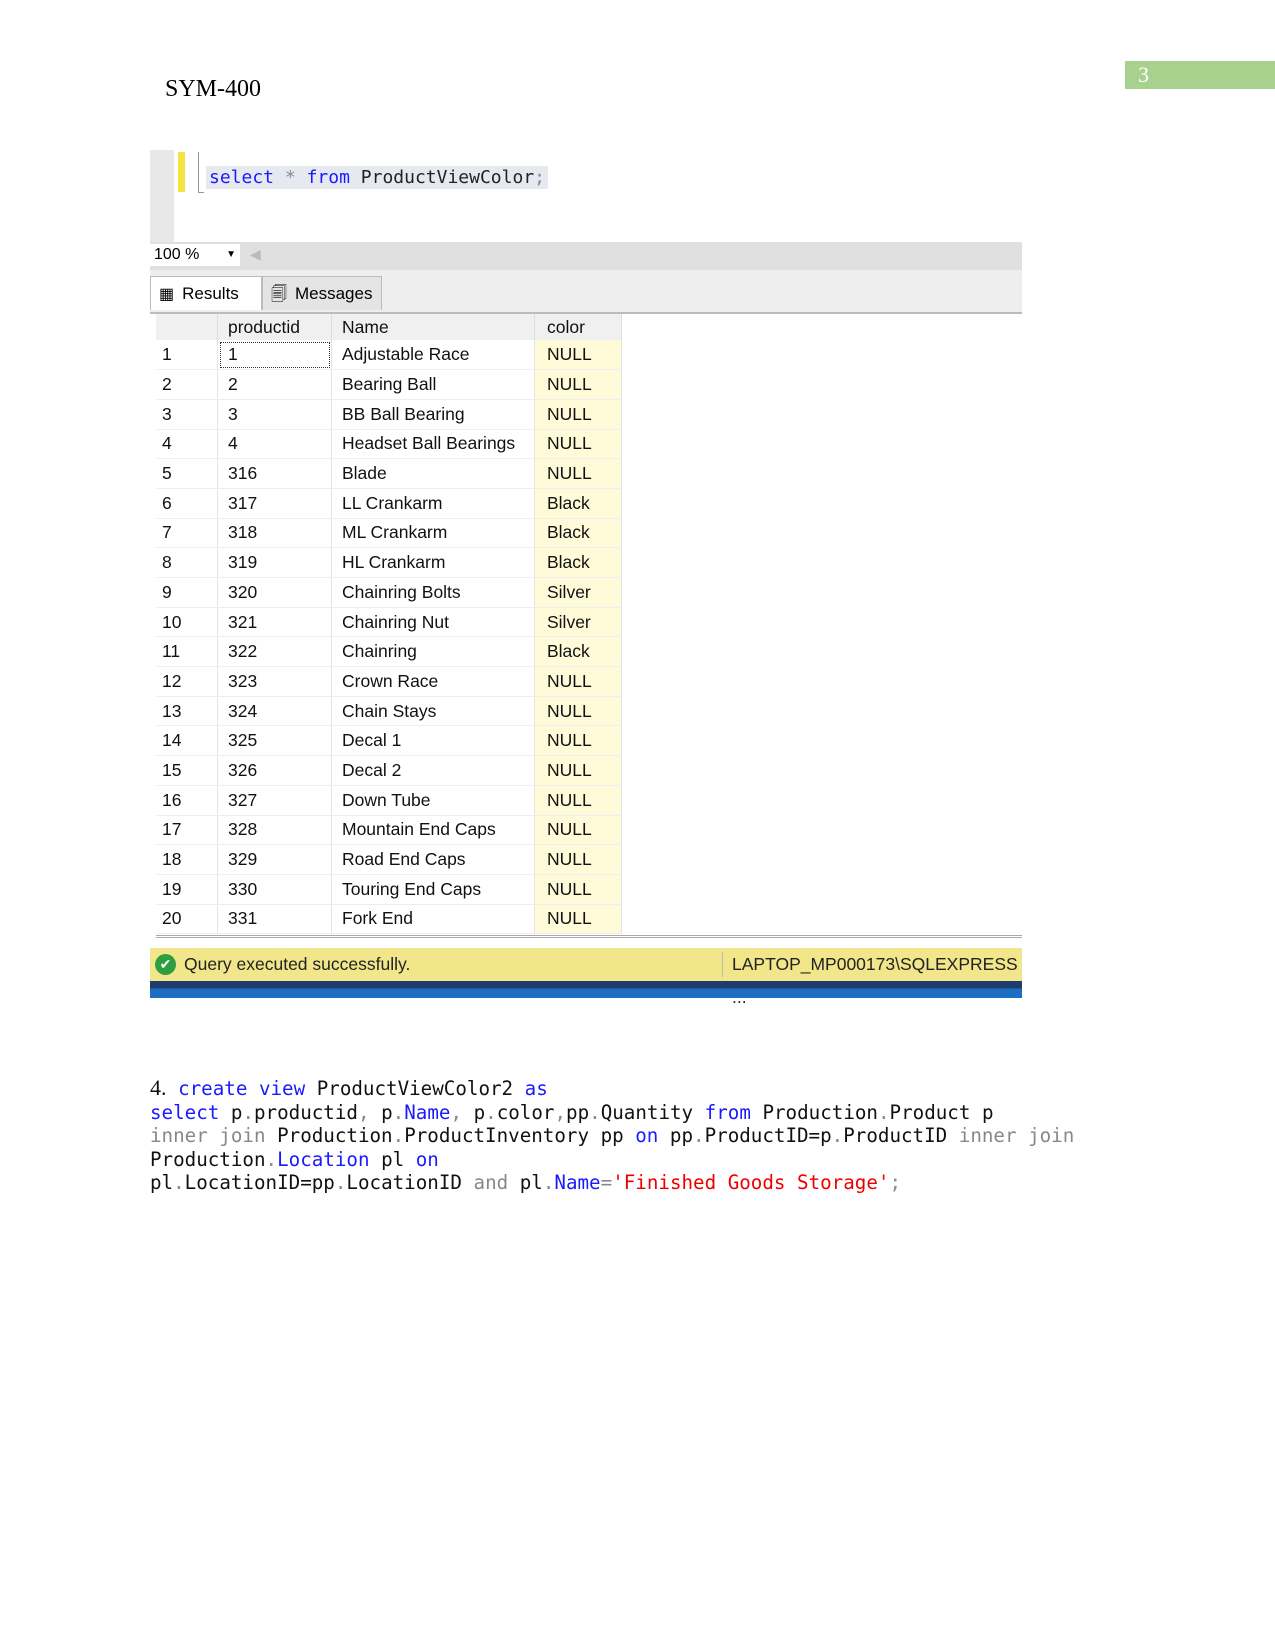 This screenshot has height=1651, width=1275. What do you see at coordinates (274, 503) in the screenshot?
I see `cell-productid: 317` at bounding box center [274, 503].